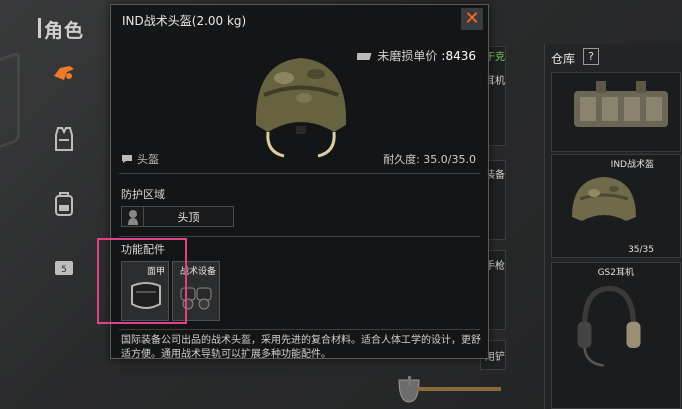 This screenshot has width=682, height=409. Describe the element at coordinates (563, 59) in the screenshot. I see `warehouse-title: 仓库` at that location.